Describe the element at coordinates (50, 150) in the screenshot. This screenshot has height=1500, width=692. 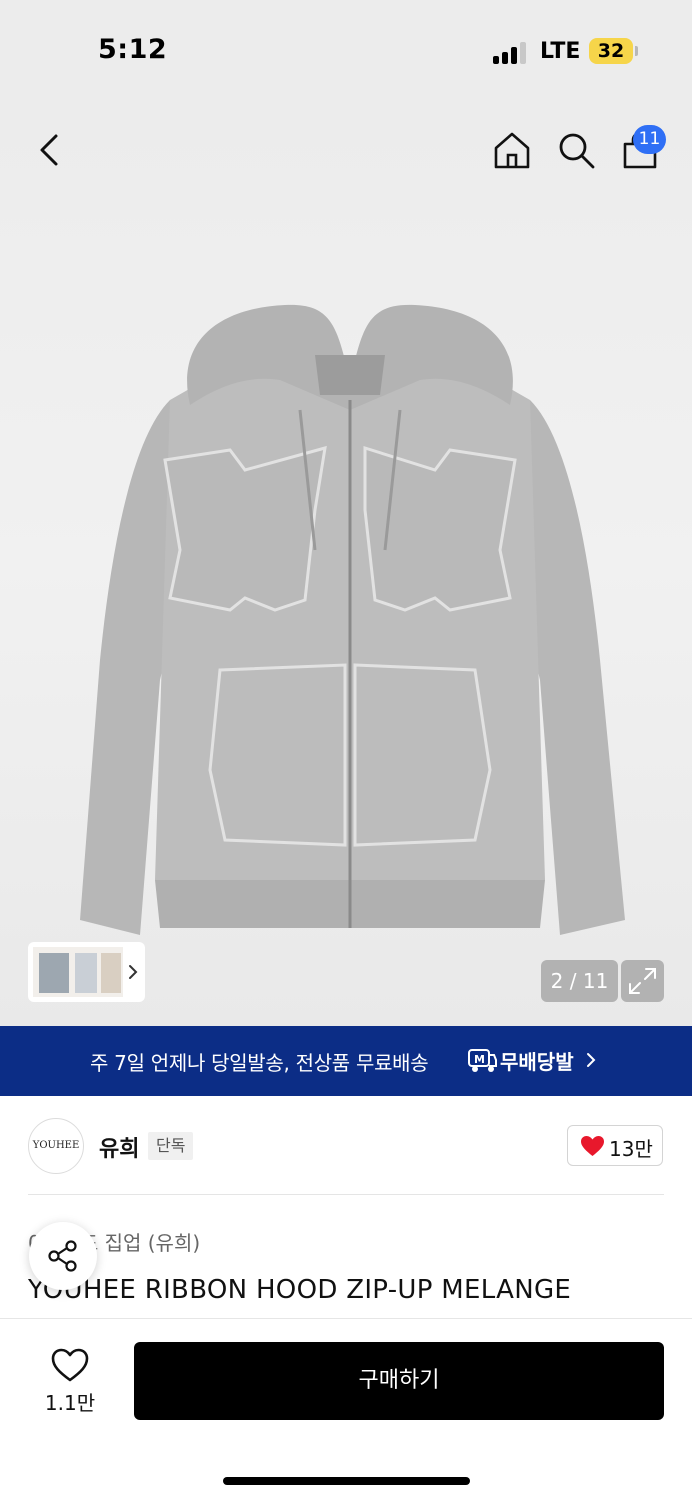
I see `chevron-left-icon` at that location.